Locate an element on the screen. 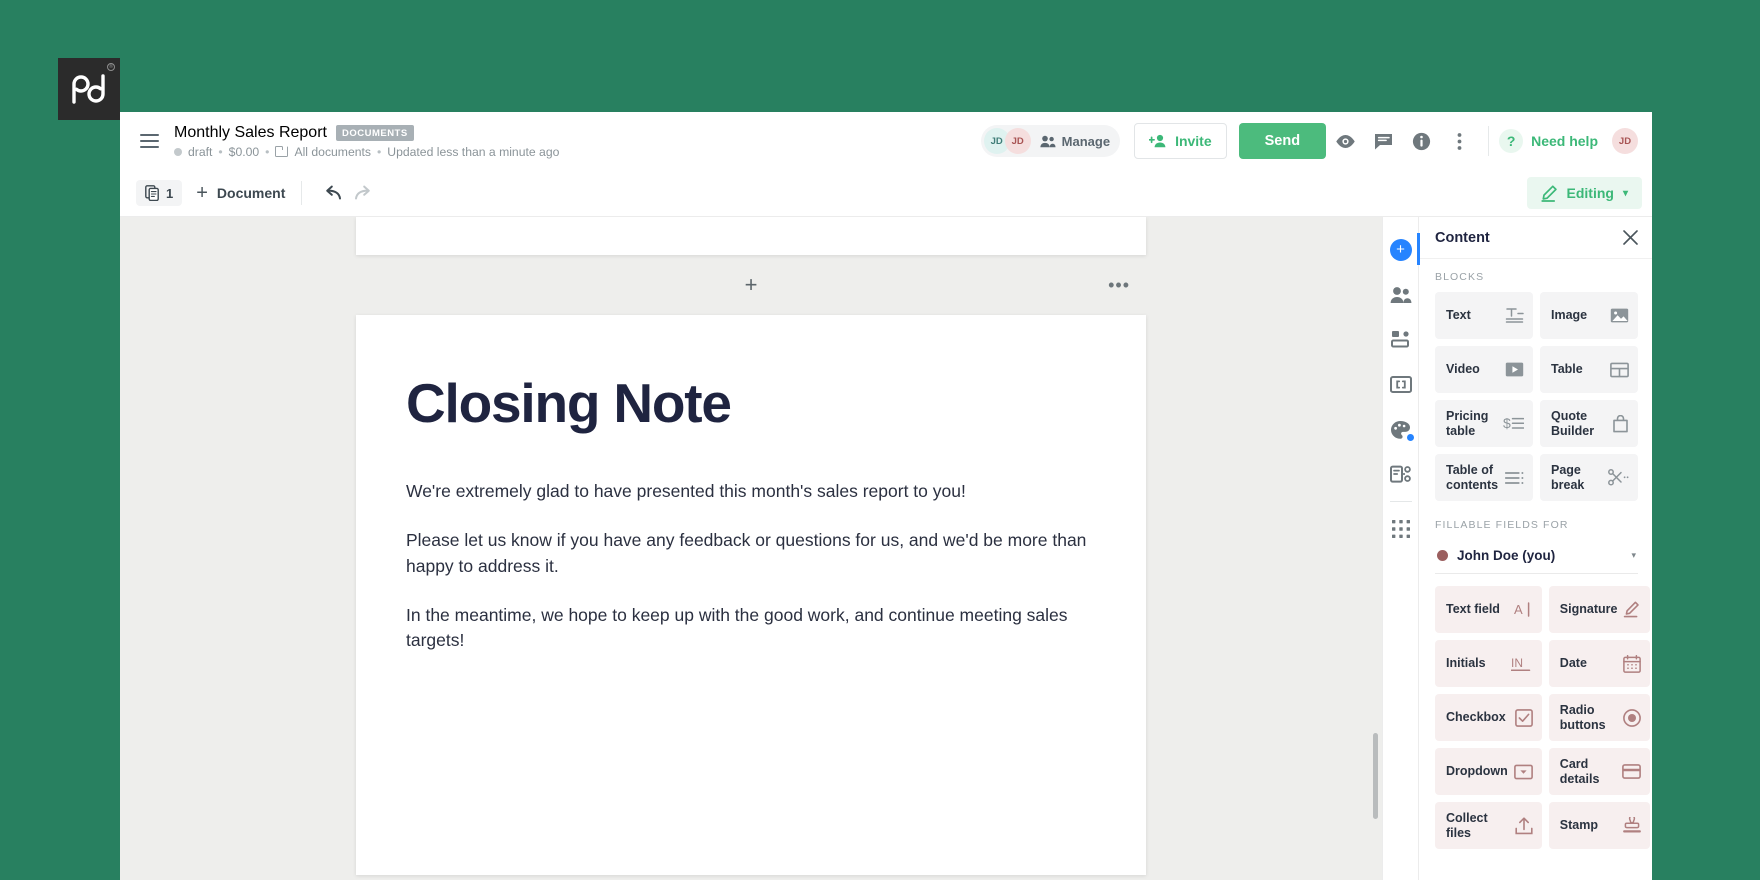 The height and width of the screenshot is (880, 1760). page-count-button: 1 is located at coordinates (159, 193).